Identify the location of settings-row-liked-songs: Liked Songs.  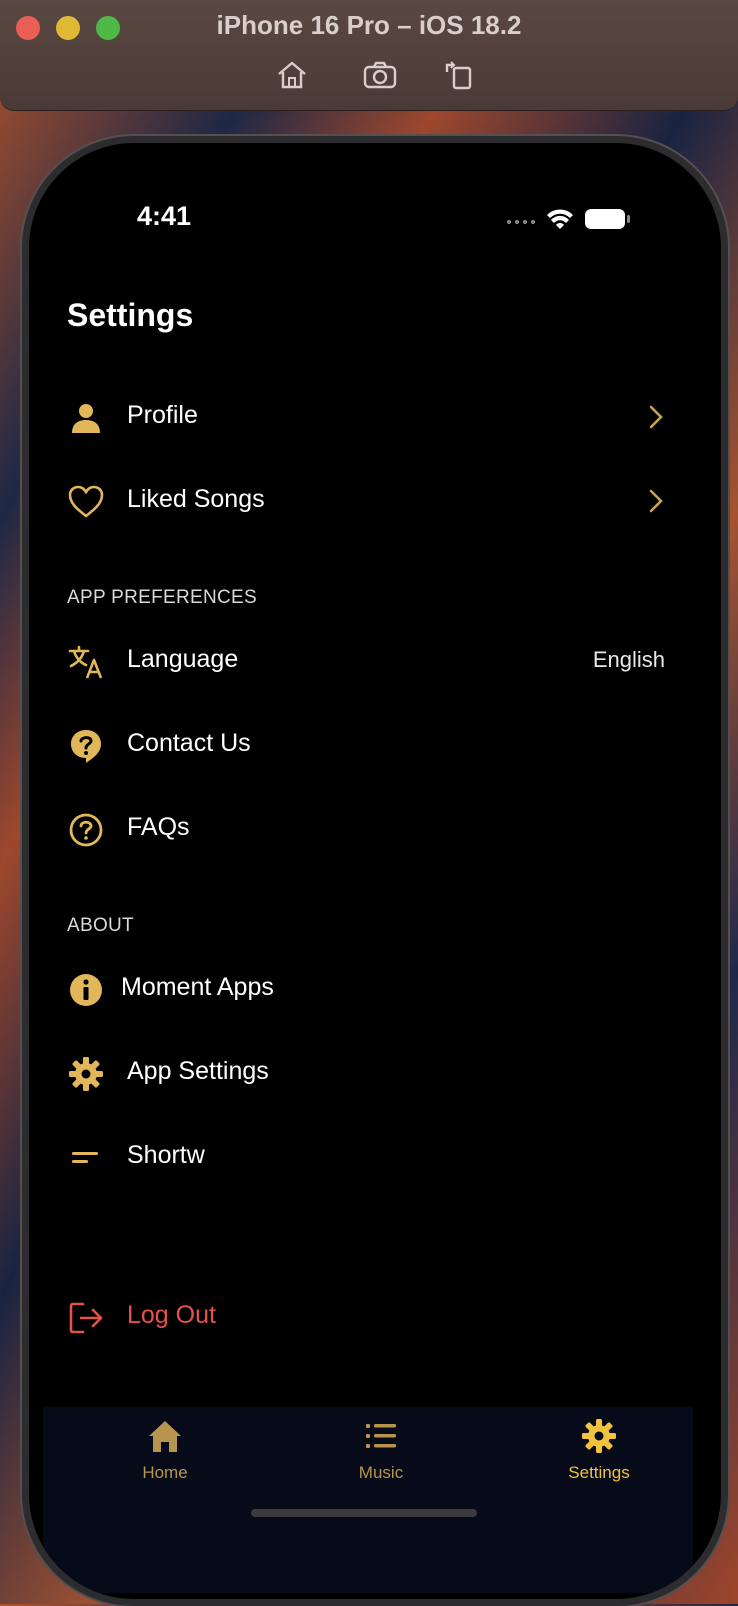
(366, 501).